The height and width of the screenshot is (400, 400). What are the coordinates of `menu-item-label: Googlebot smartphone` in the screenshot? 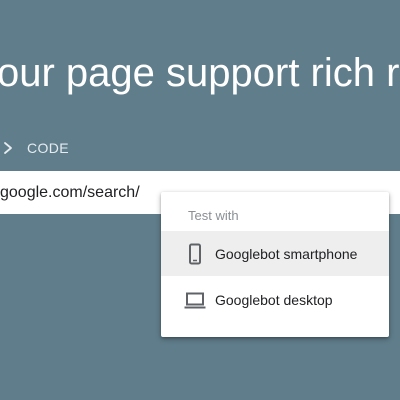 It's located at (286, 253).